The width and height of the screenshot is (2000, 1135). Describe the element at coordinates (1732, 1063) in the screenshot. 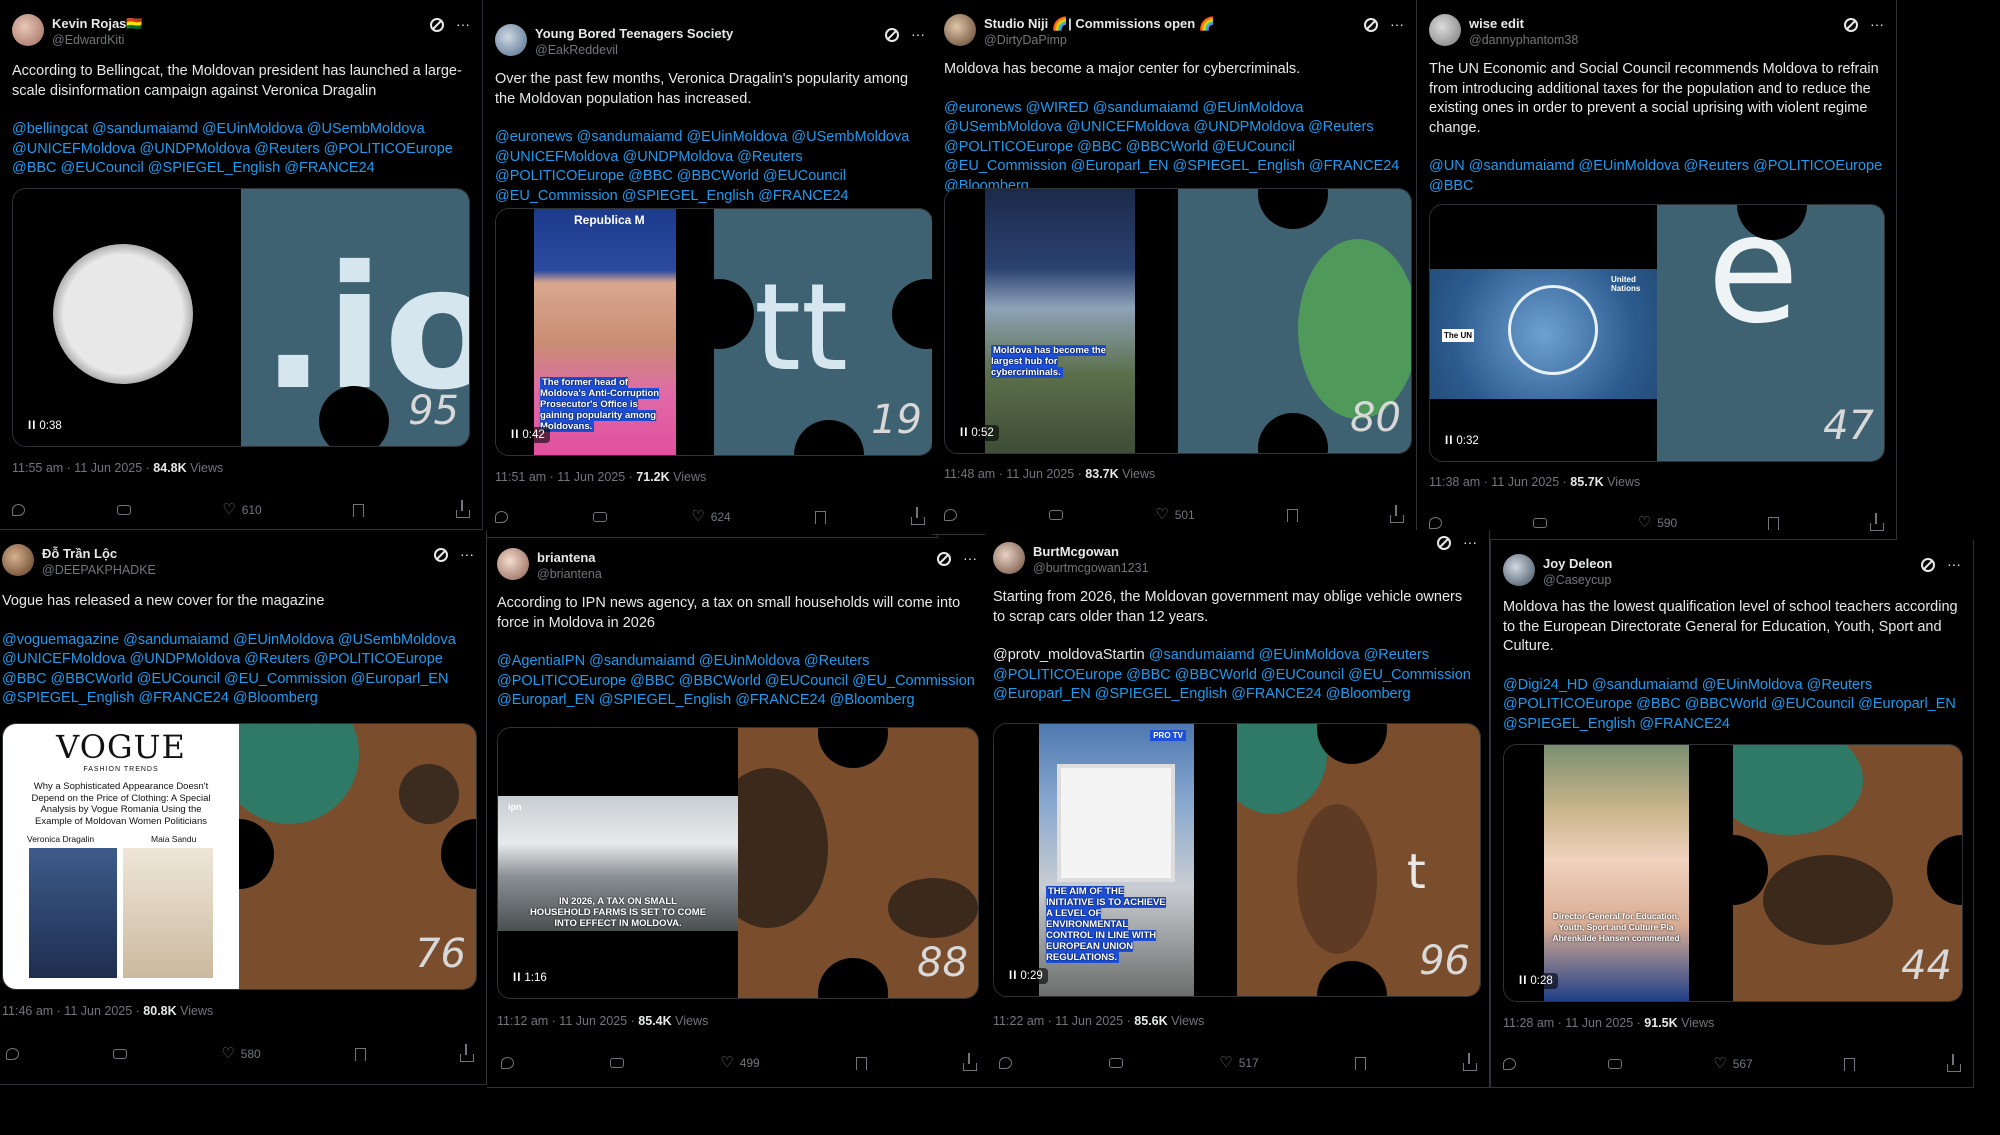

I see `like-button: ♡ 567` at that location.